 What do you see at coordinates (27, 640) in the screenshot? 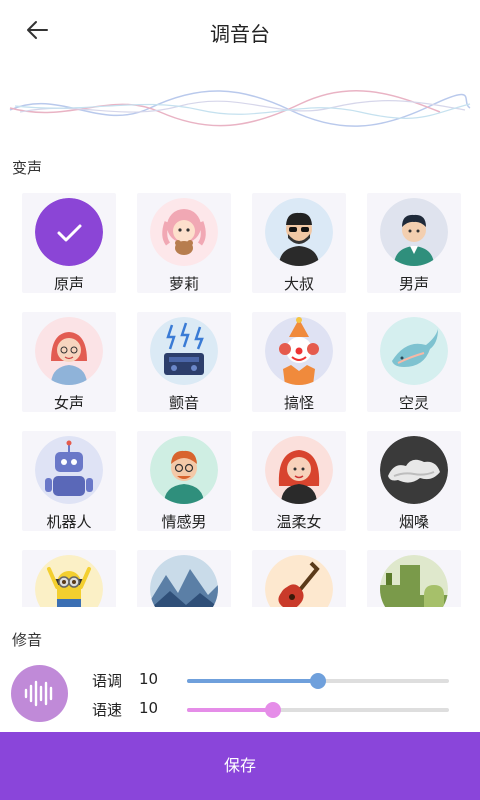
I see `modify-section-title: 修音` at bounding box center [27, 640].